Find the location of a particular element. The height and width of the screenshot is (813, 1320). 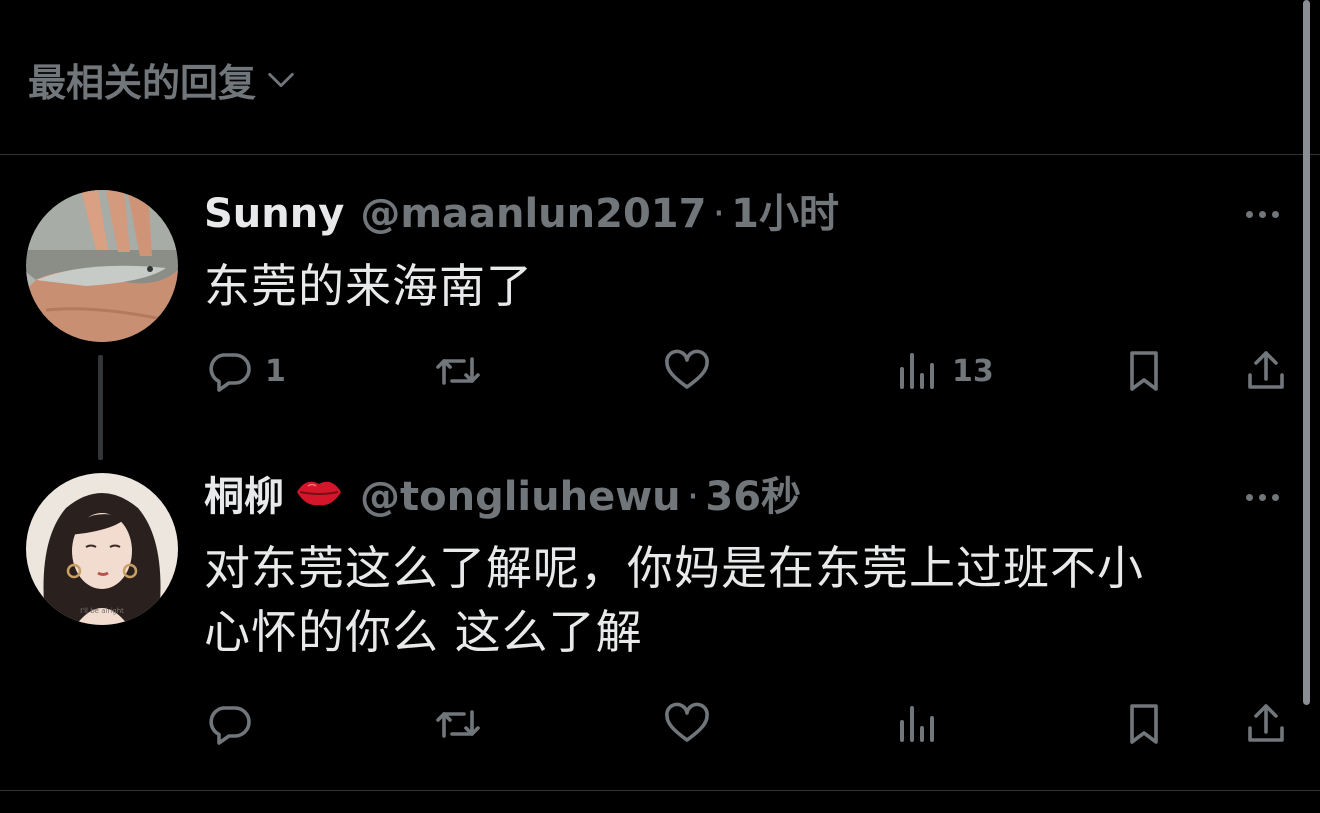

timestamp: 1小时 is located at coordinates (785, 214).